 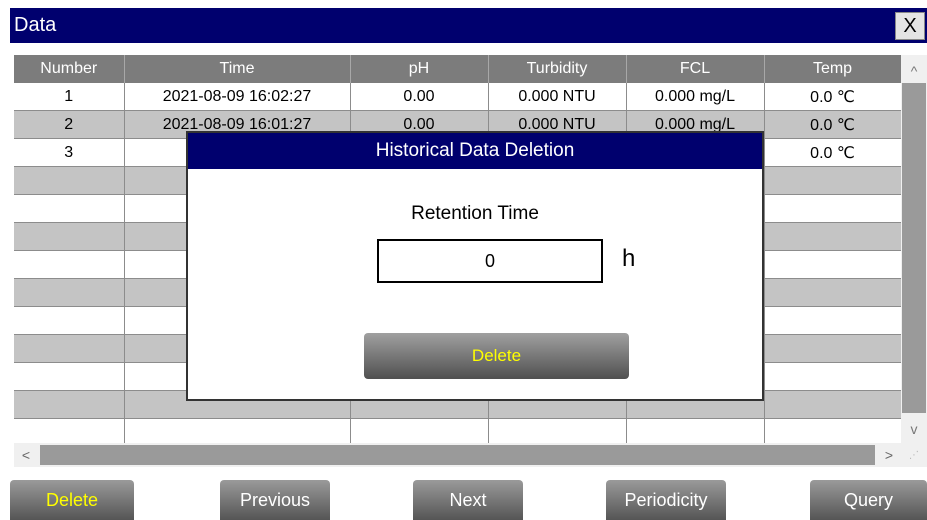 I want to click on horizontal-scrollbar: < >, so click(x=457, y=455).